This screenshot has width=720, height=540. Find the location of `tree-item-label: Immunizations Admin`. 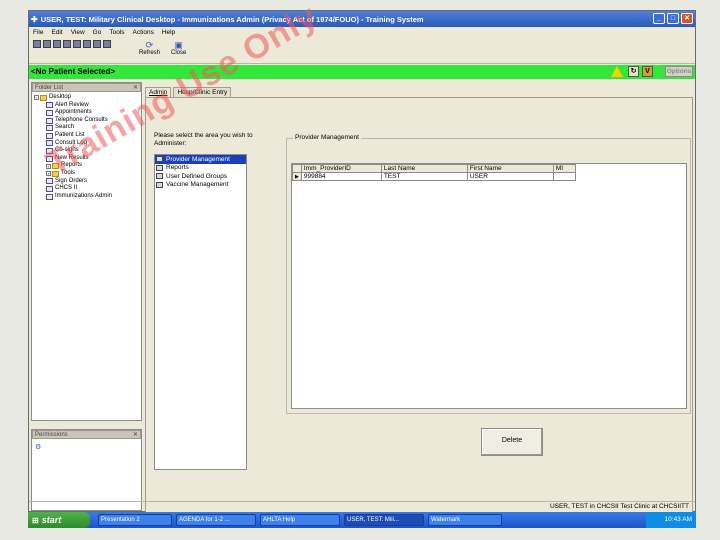

tree-item-label: Immunizations Admin is located at coordinates (84, 195).